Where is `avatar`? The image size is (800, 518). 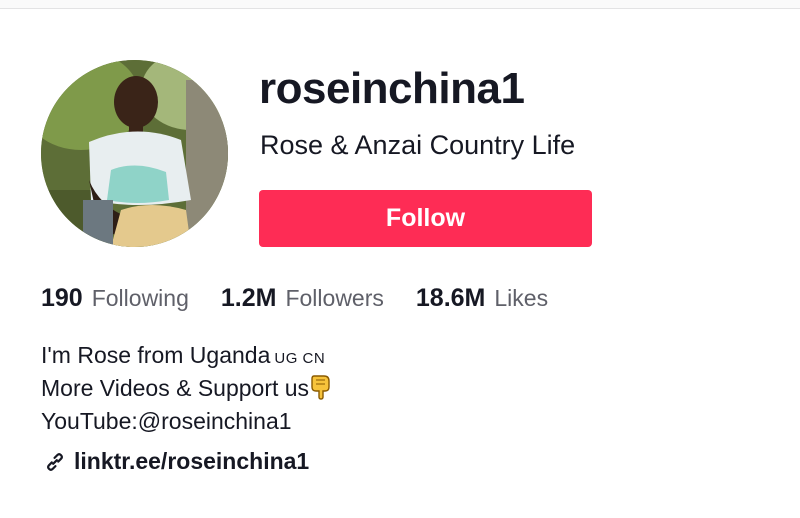
avatar is located at coordinates (134, 153).